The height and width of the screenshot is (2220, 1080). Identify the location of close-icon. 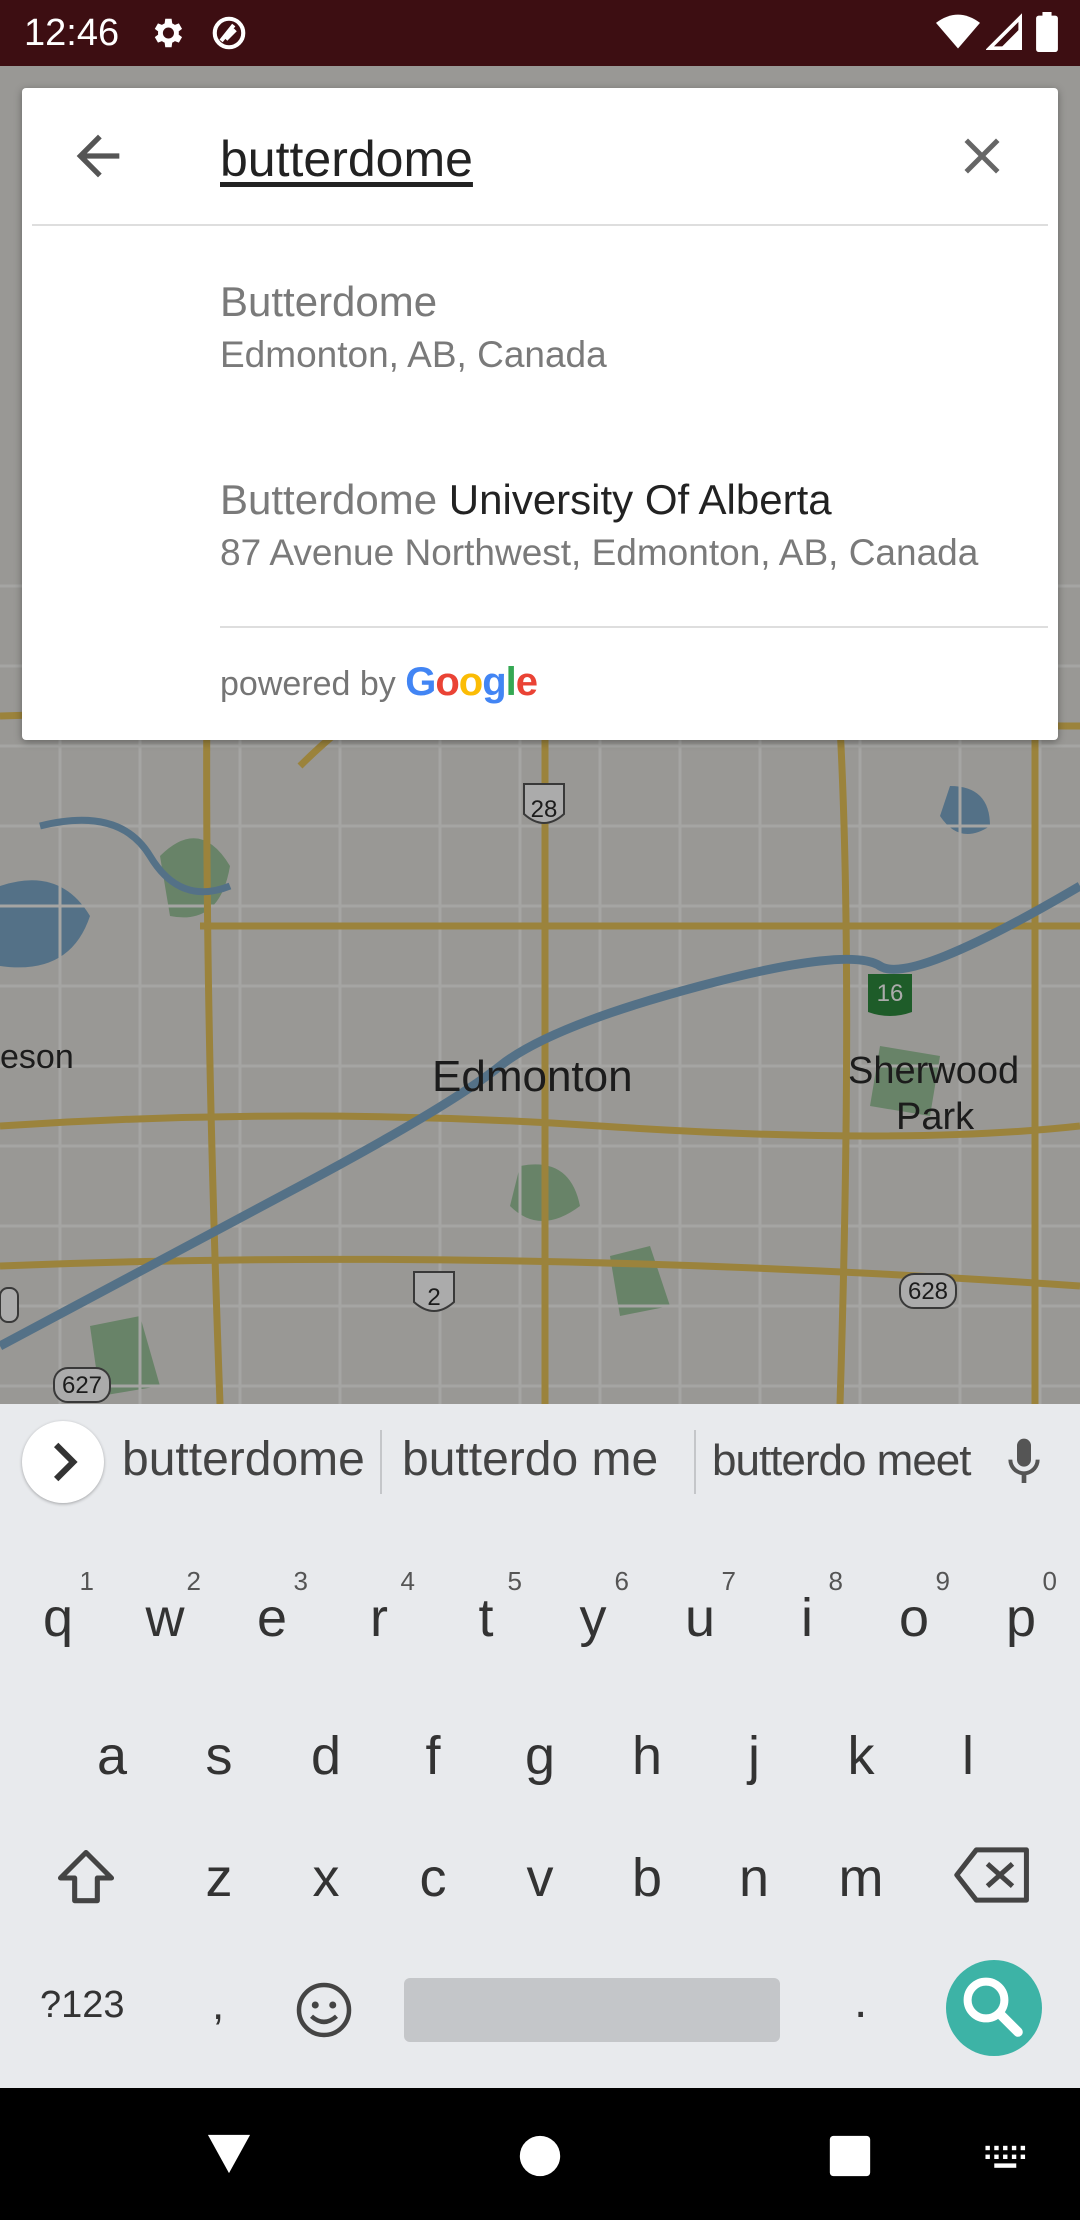
(982, 156).